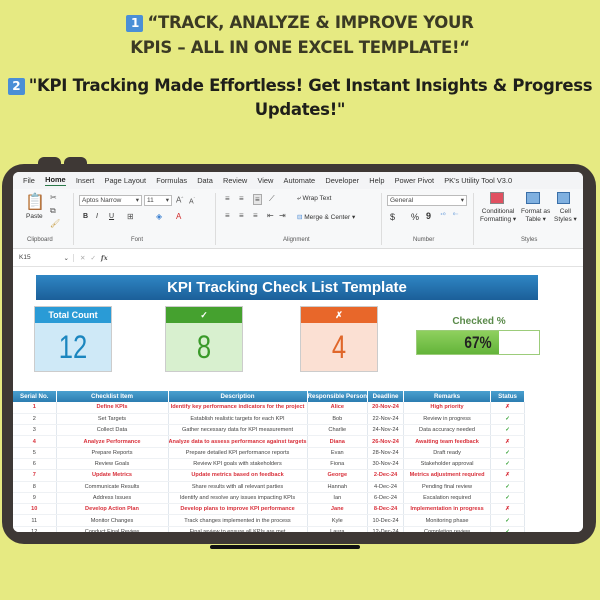 The height and width of the screenshot is (600, 600). Describe the element at coordinates (338, 529) in the screenshot. I see `cell-person: Laura` at that location.